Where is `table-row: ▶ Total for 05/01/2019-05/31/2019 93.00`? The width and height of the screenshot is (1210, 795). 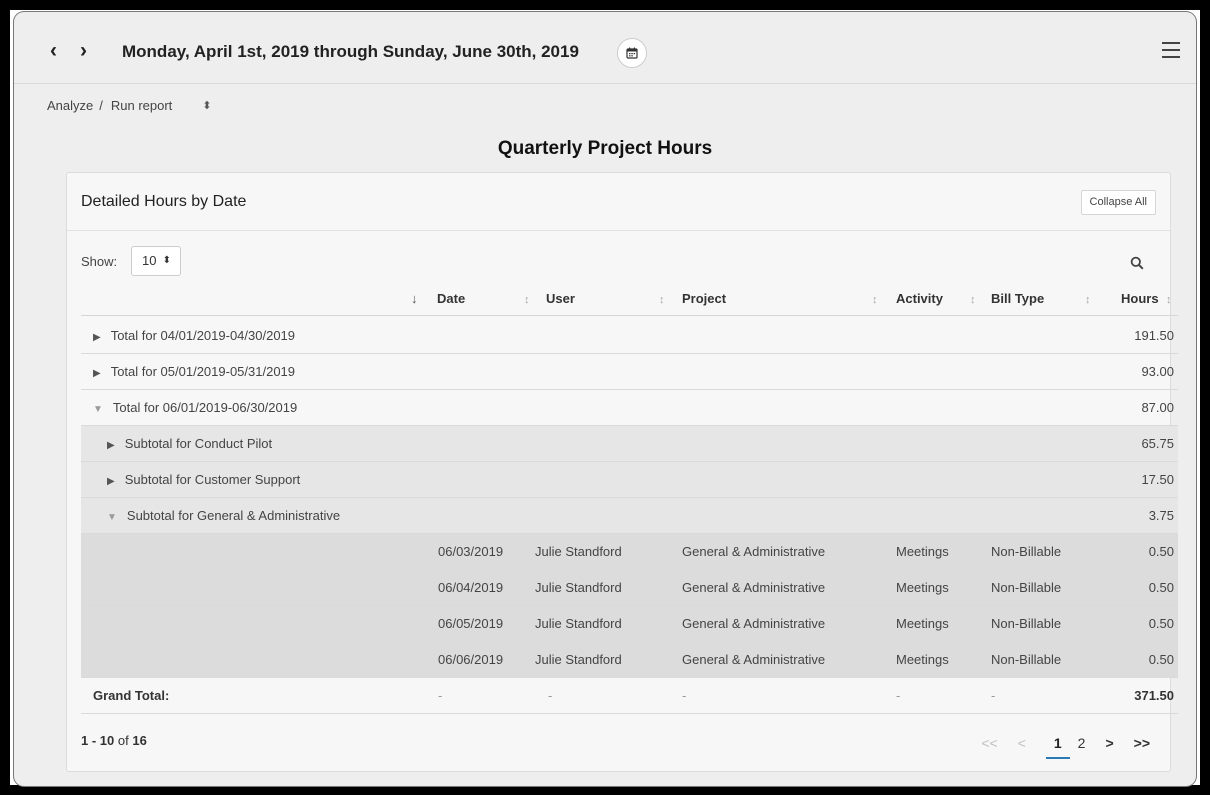
table-row: ▶ Total for 05/01/2019-05/31/2019 93.00 is located at coordinates (629, 372).